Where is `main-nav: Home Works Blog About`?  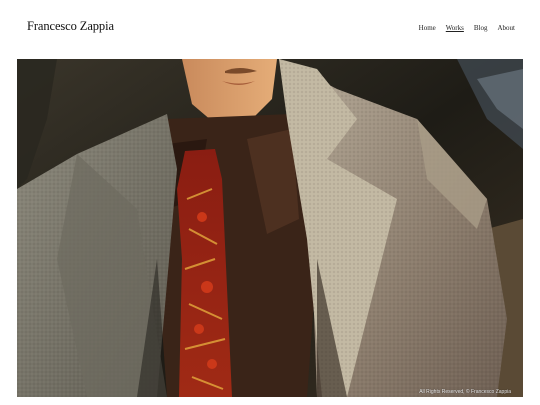
main-nav: Home Works Blog About is located at coordinates (462, 28).